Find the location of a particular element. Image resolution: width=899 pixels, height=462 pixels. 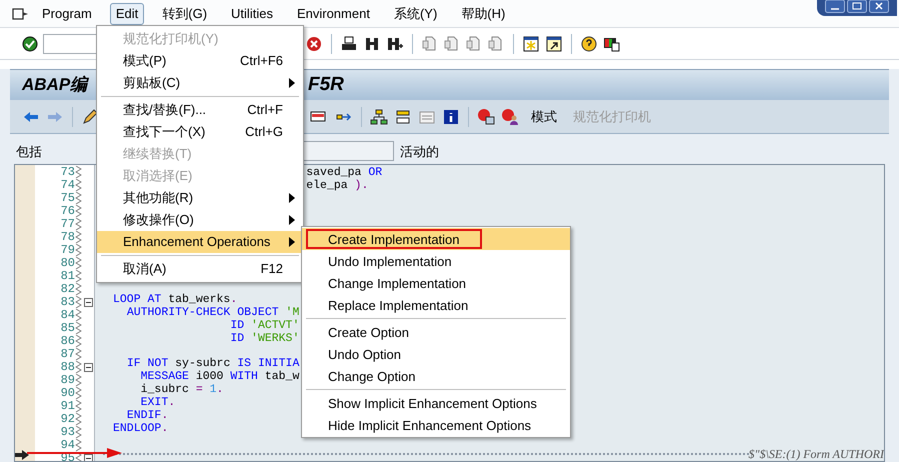

include-label: 包括 is located at coordinates (29, 151).